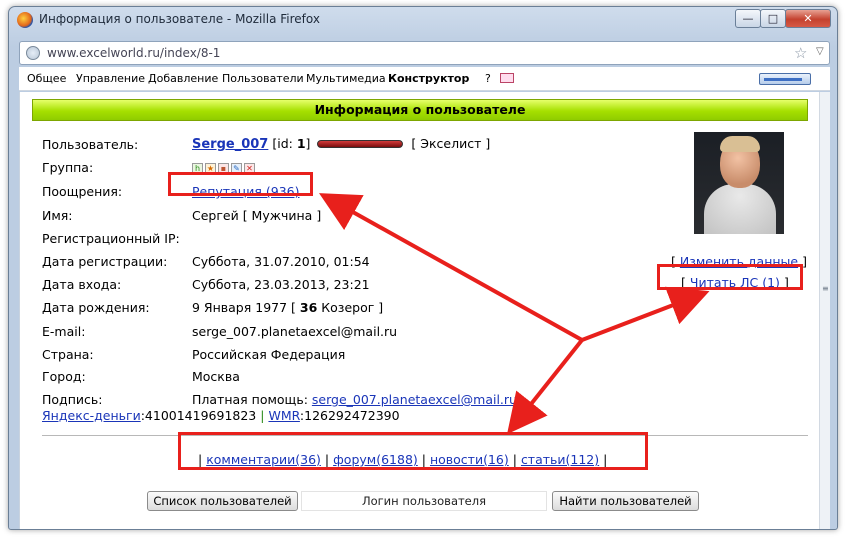 This screenshot has width=846, height=537. I want to click on maximize-button: □, so click(773, 18).